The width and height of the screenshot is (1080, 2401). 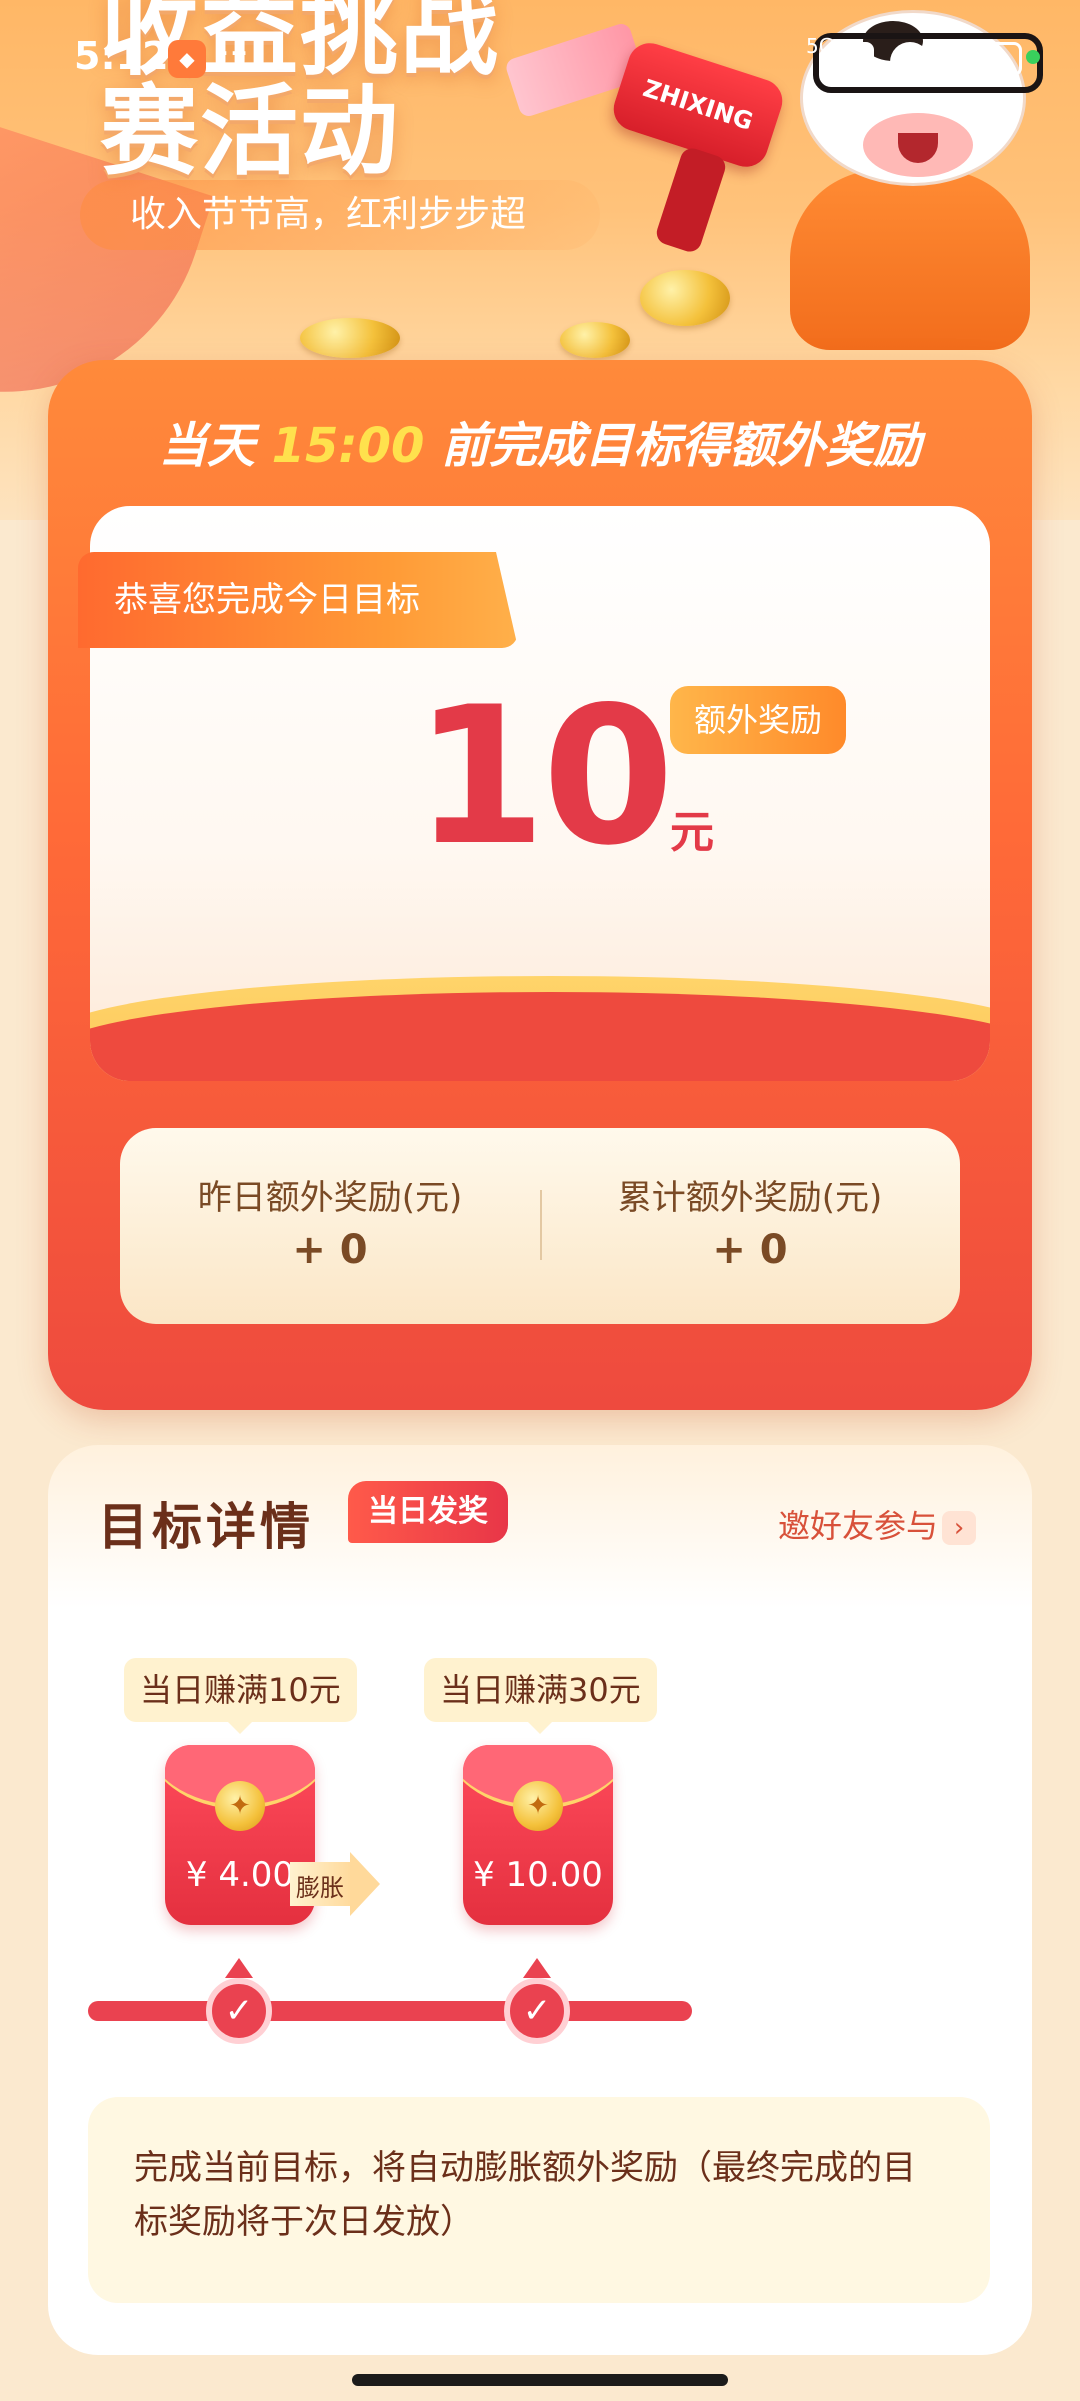 What do you see at coordinates (365, 1884) in the screenshot?
I see `expand-arrow-head` at bounding box center [365, 1884].